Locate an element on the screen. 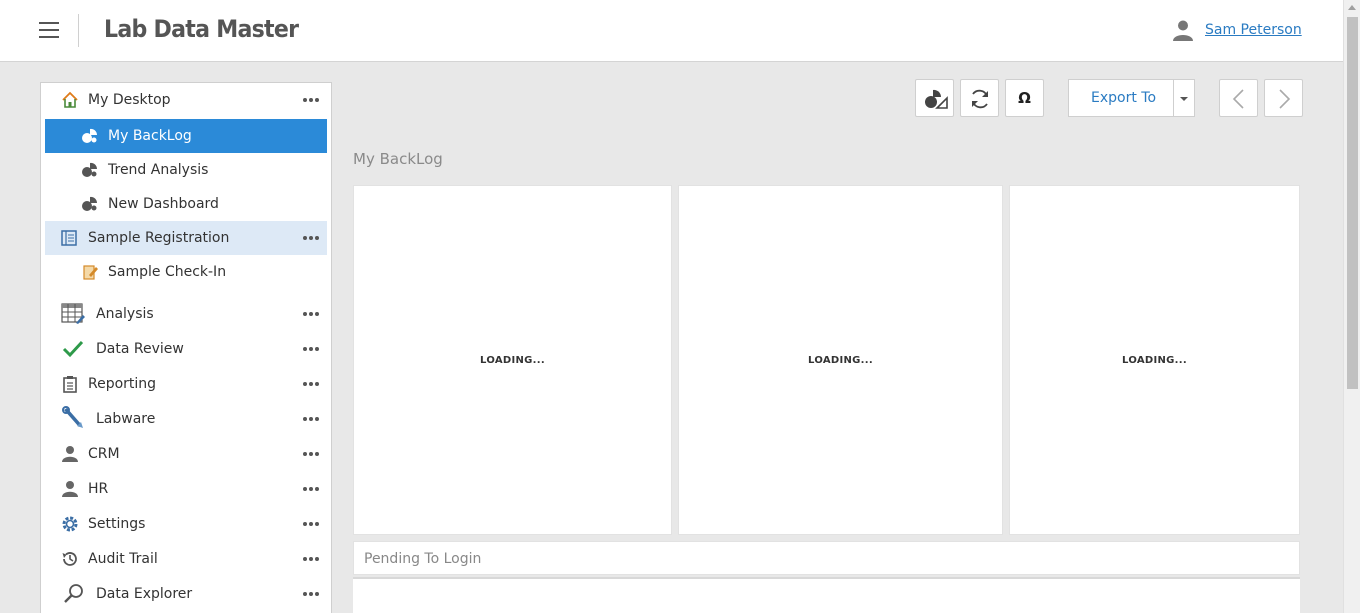  sidebar-item-labware: Labware is located at coordinates (186, 419).